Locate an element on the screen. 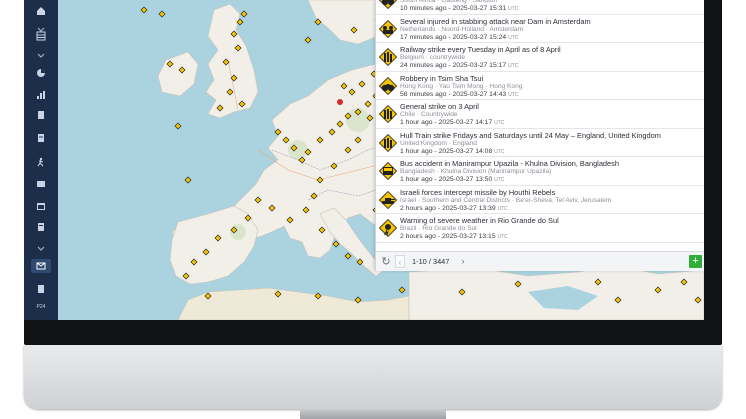 The height and width of the screenshot is (419, 746). home-icon is located at coordinates (41, 11).